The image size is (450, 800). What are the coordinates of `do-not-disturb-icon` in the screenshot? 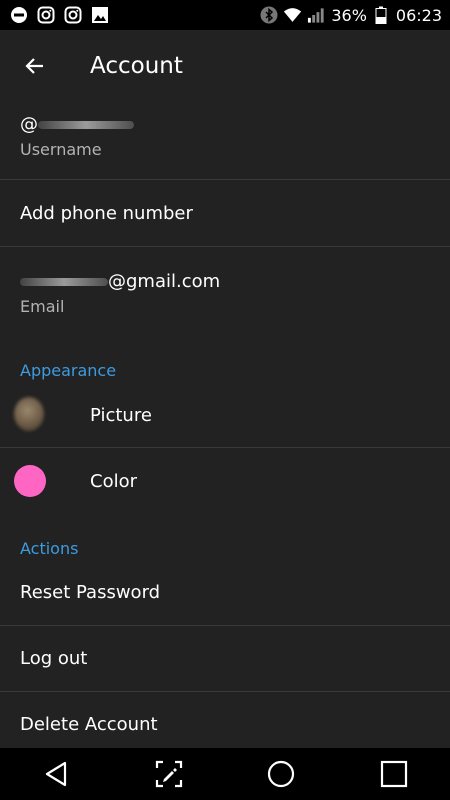 It's located at (18, 15).